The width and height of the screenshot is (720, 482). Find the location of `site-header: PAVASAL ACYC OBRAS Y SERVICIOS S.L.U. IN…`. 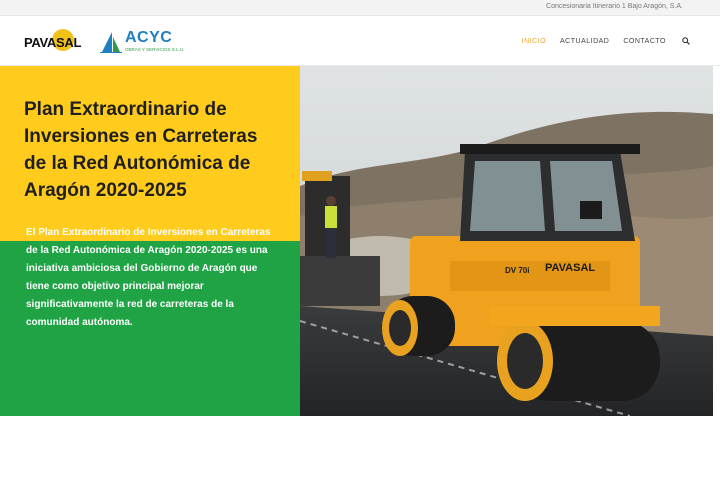

site-header: PAVASAL ACYC OBRAS Y SERVICIOS S.L.U. IN… is located at coordinates (360, 41).